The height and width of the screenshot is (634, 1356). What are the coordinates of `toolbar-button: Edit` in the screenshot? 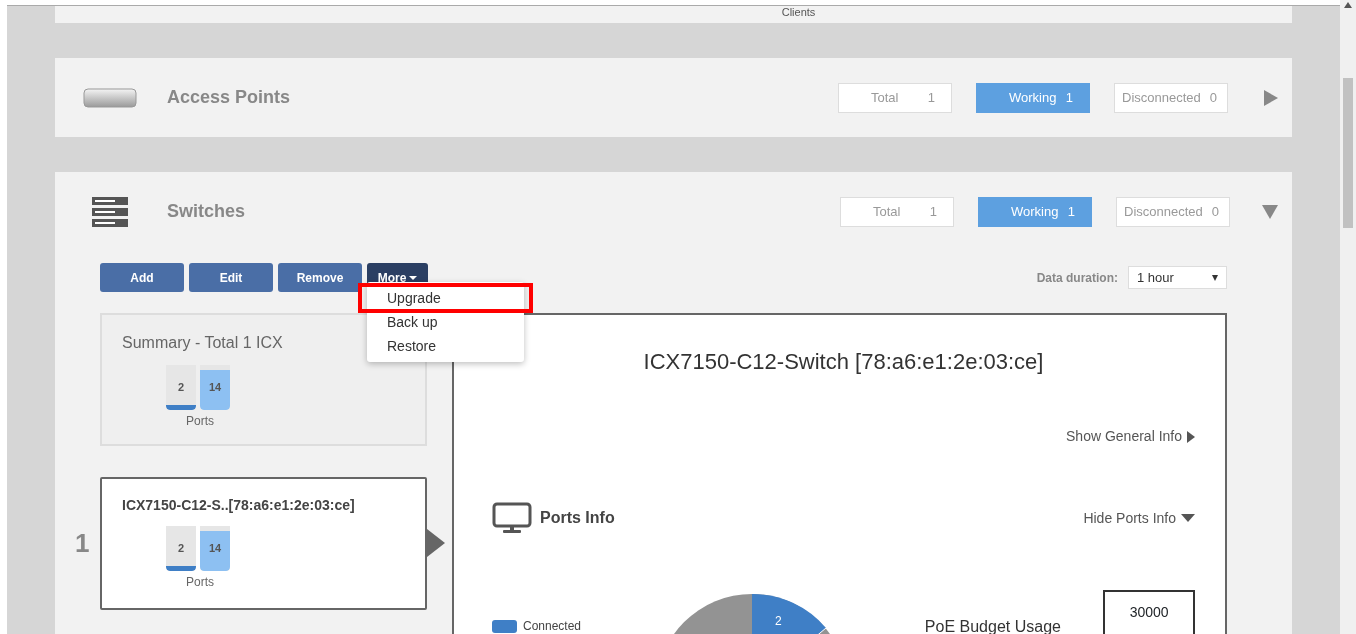 It's located at (231, 277).